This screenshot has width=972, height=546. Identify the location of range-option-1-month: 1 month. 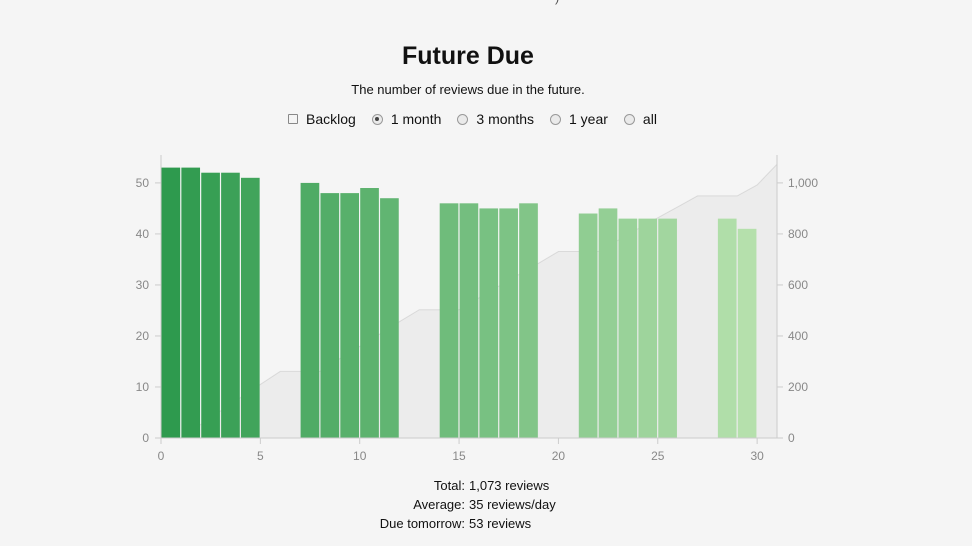
(406, 119).